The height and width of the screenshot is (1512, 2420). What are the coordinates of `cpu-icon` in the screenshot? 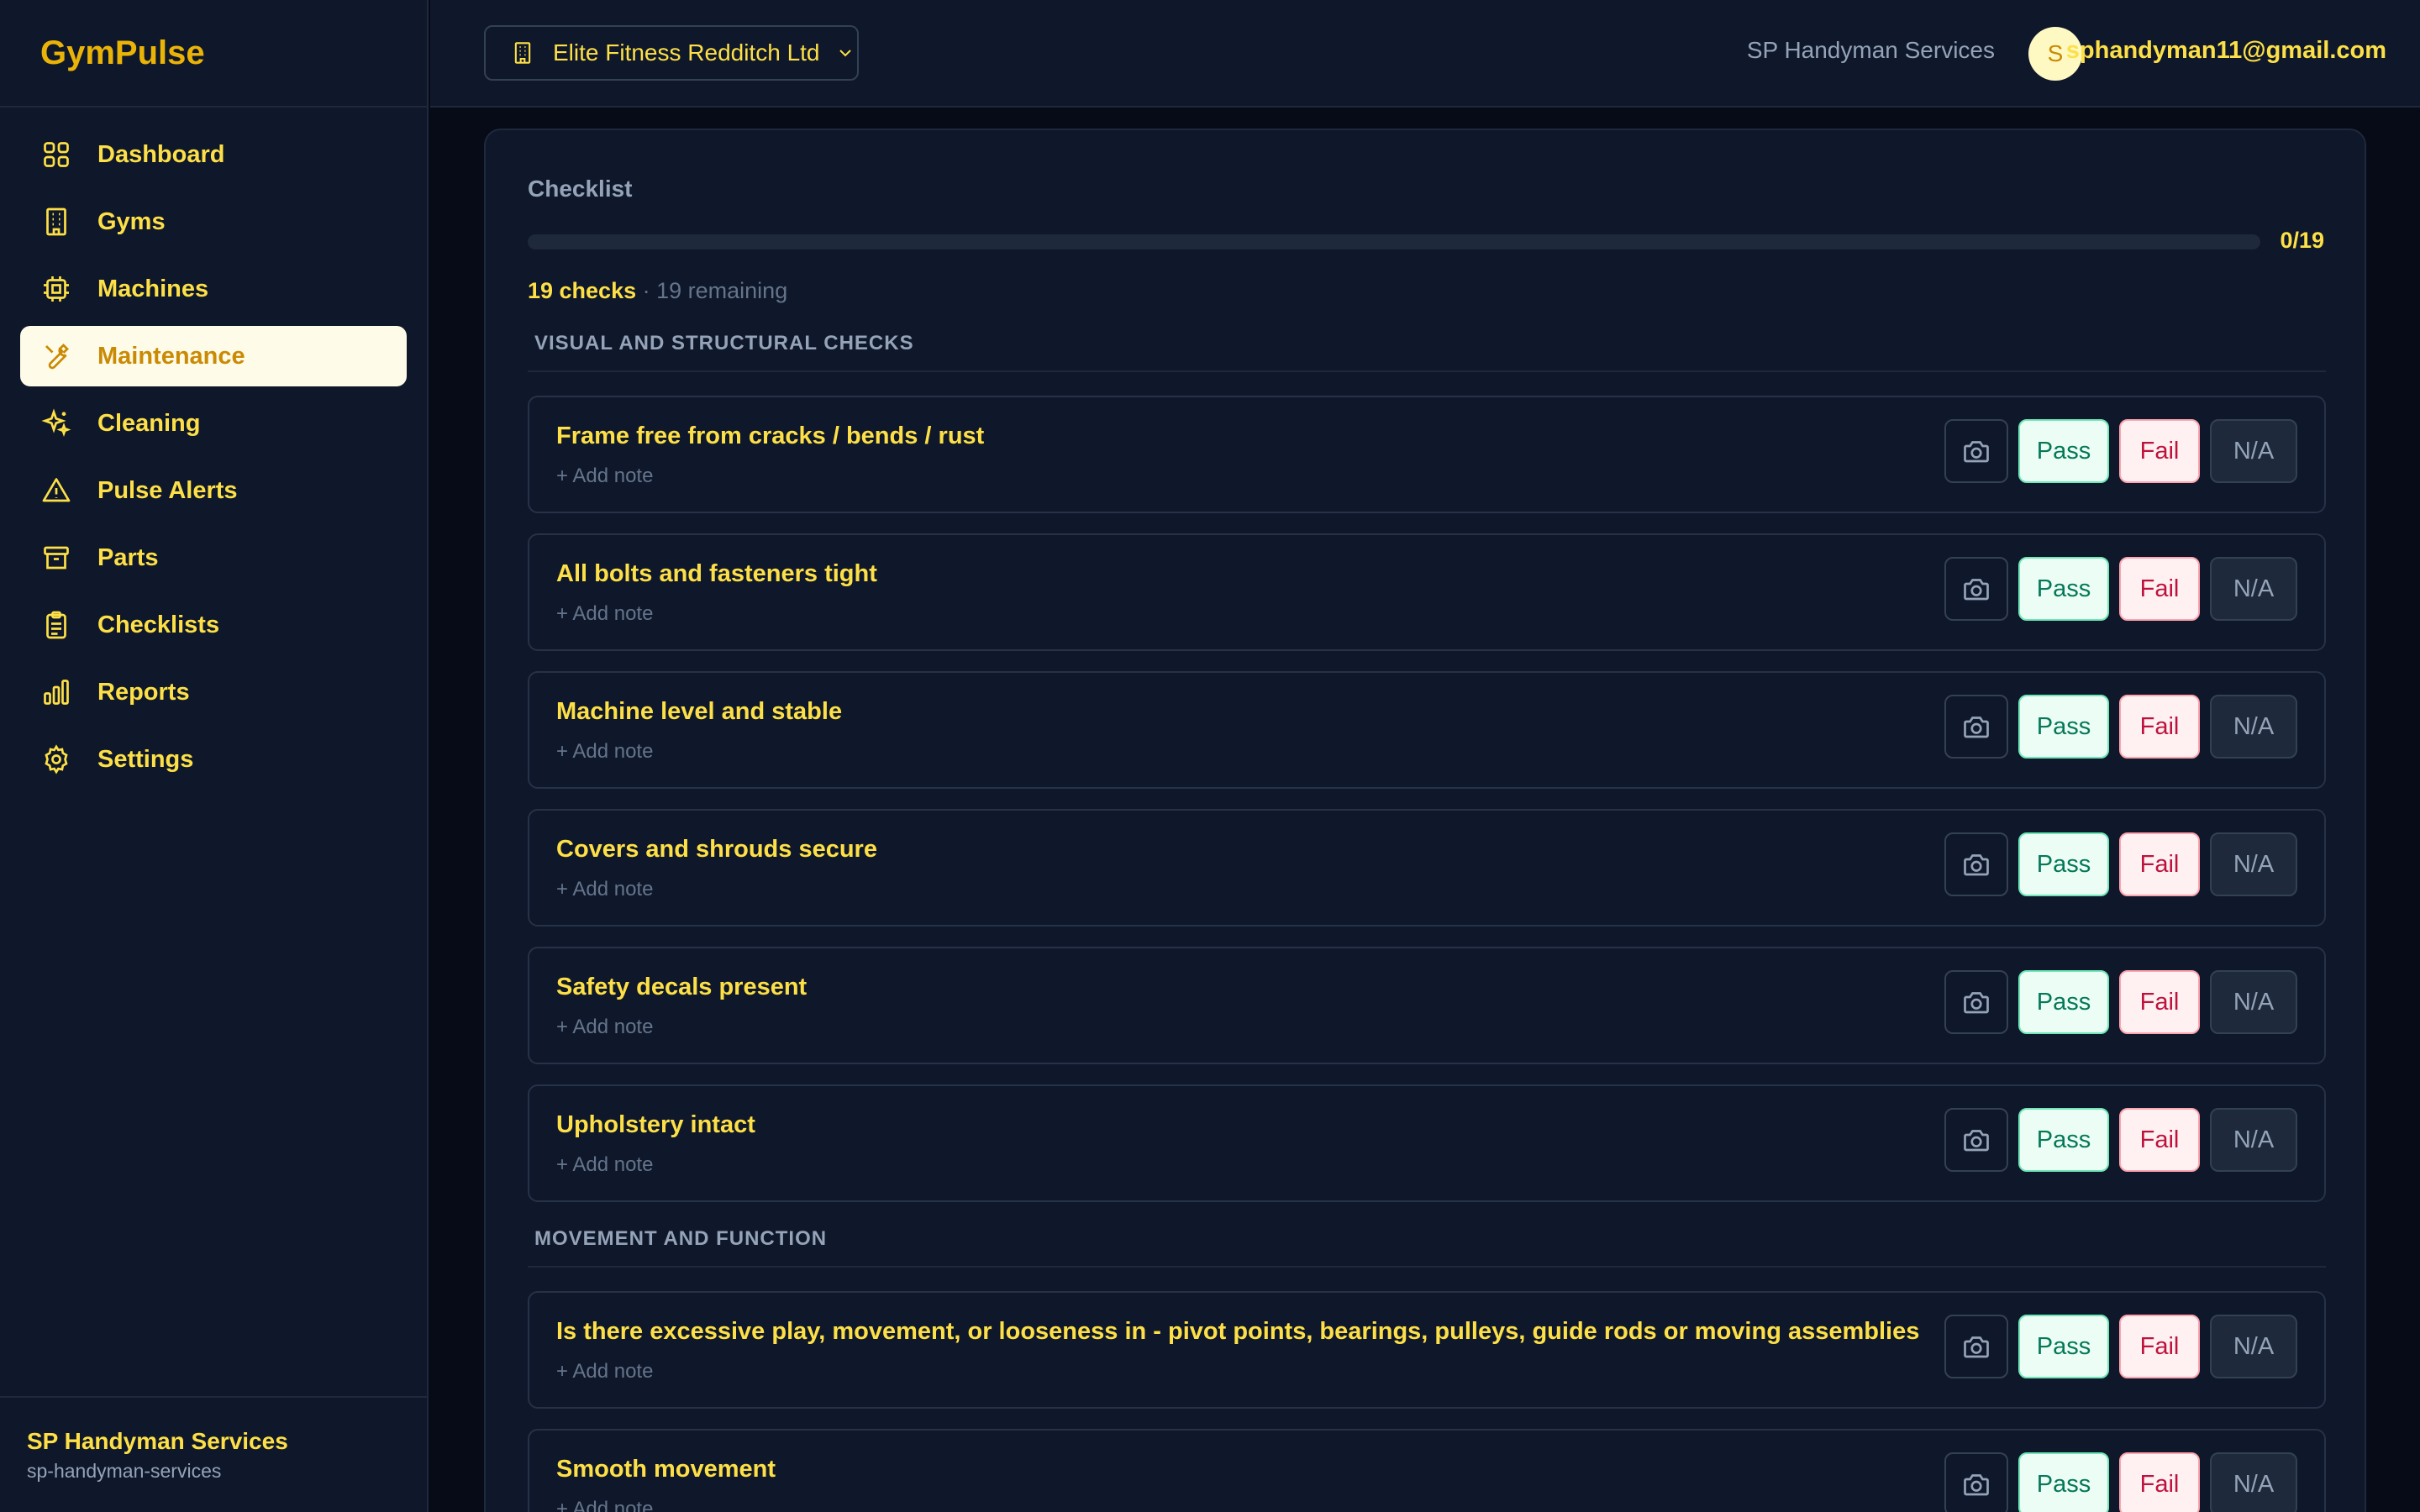 It's located at (56, 289).